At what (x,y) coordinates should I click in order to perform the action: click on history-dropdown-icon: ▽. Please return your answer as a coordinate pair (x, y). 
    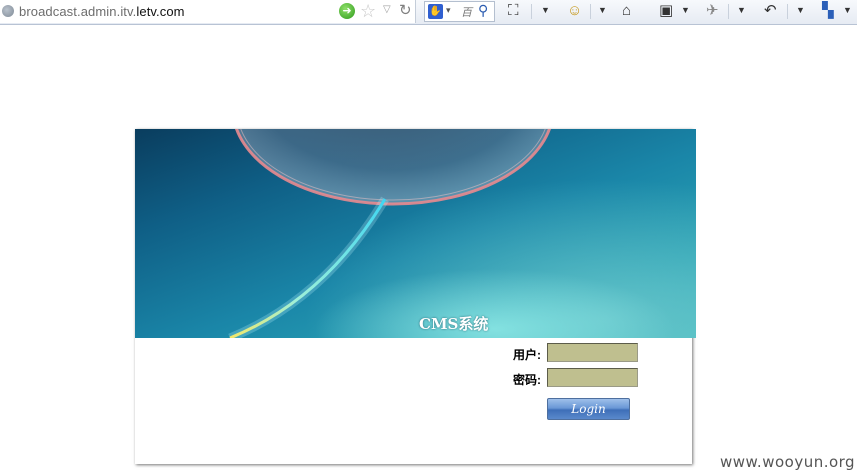
    Looking at the image, I should click on (387, 9).